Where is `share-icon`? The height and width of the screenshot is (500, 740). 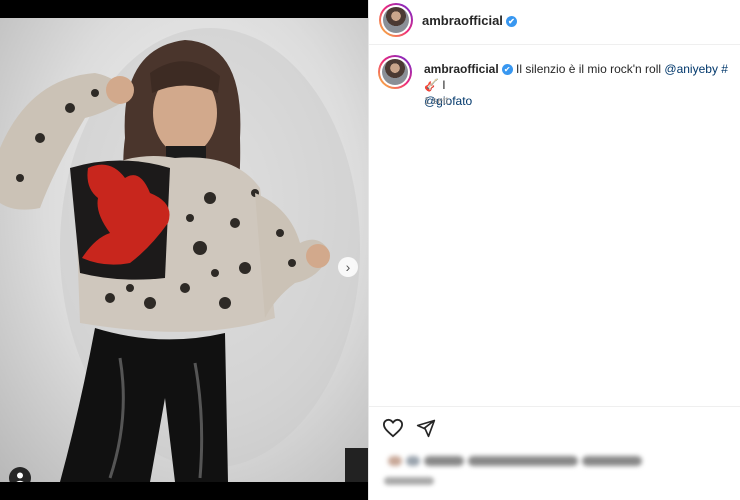
share-icon is located at coordinates (426, 428).